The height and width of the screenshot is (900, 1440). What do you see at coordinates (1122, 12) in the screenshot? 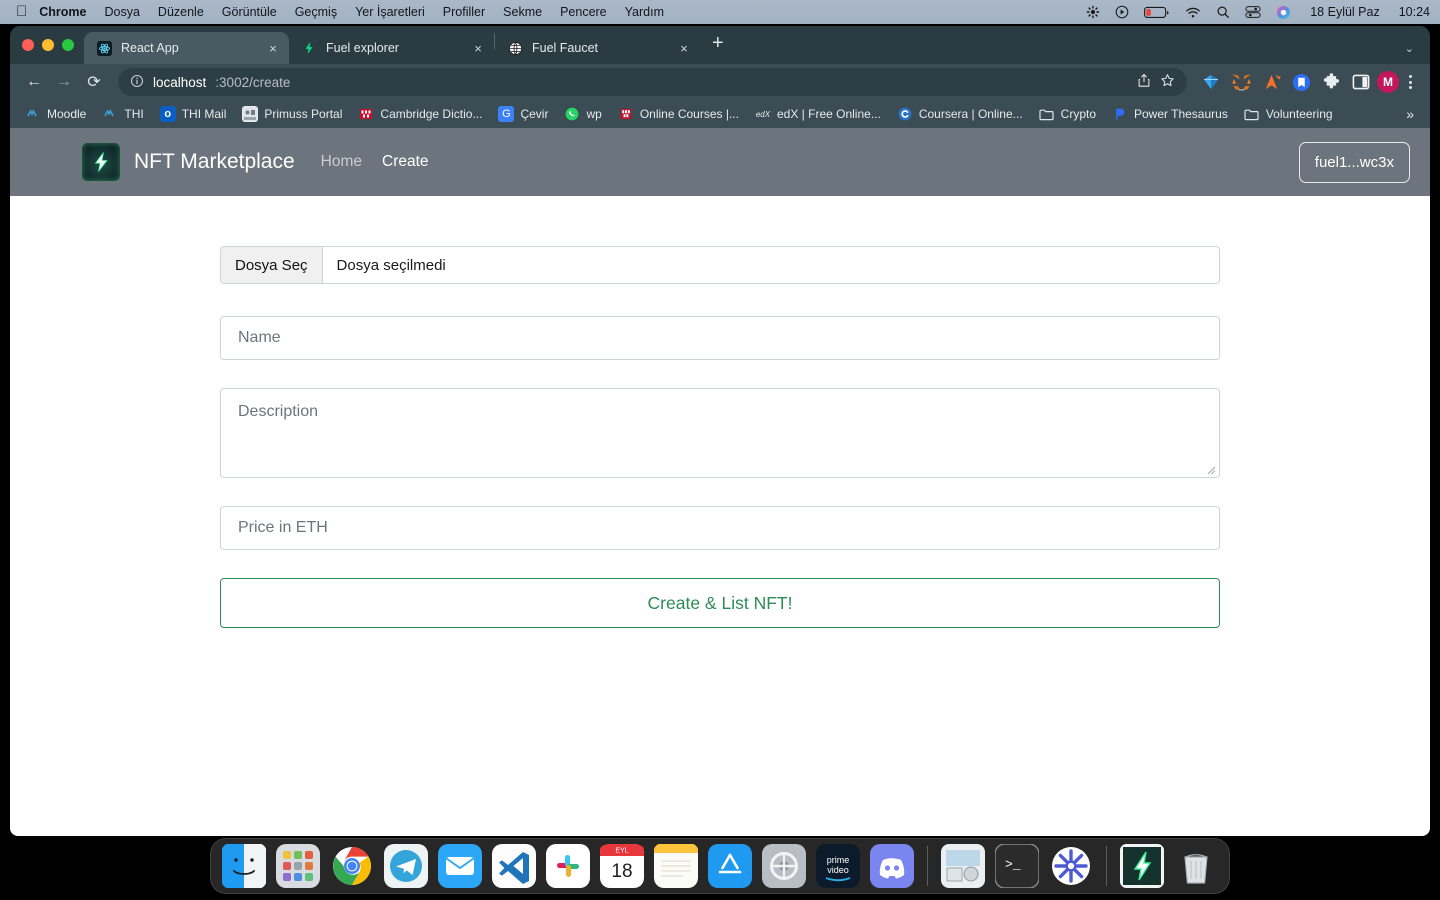
I see `play-circle-icon` at bounding box center [1122, 12].